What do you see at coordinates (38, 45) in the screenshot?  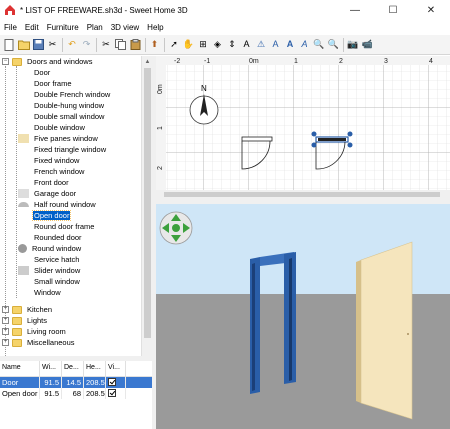 I see `save-icon` at bounding box center [38, 45].